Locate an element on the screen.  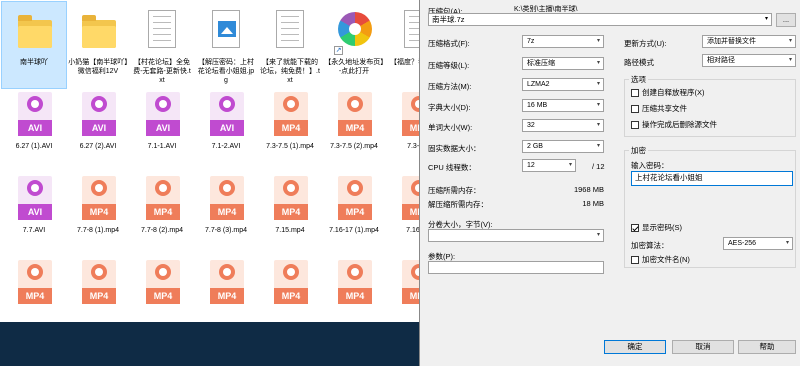
file-name: 【村花论坛】全免费-无套路-更新快.txt is located at coordinates (162, 71).